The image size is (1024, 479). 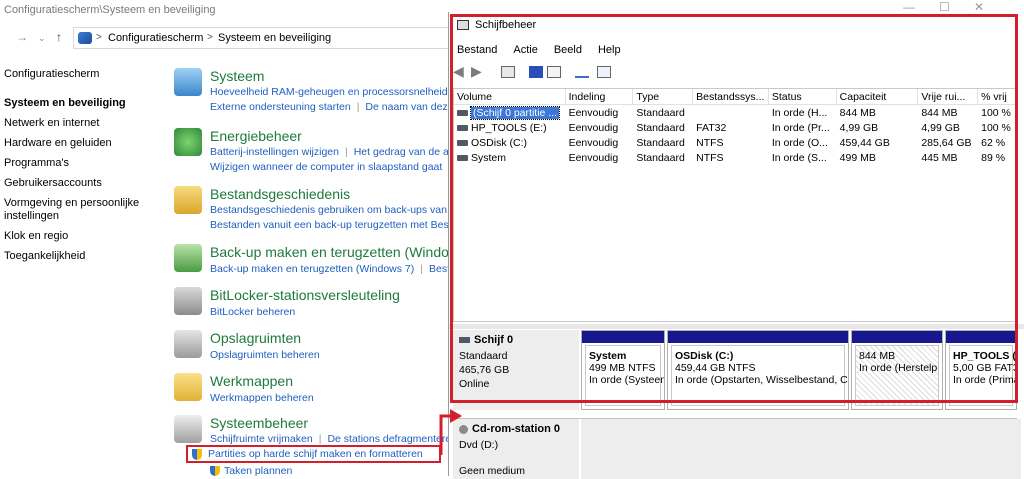 What do you see at coordinates (259, 423) in the screenshot?
I see `category-title: Systeembeheer` at bounding box center [259, 423].